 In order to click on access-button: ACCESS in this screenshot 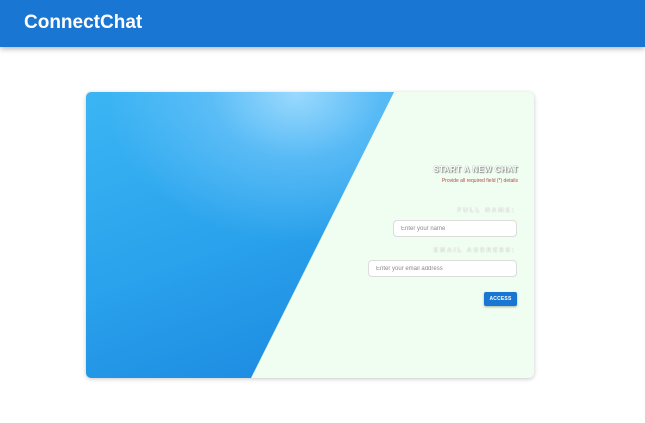, I will do `click(500, 299)`.